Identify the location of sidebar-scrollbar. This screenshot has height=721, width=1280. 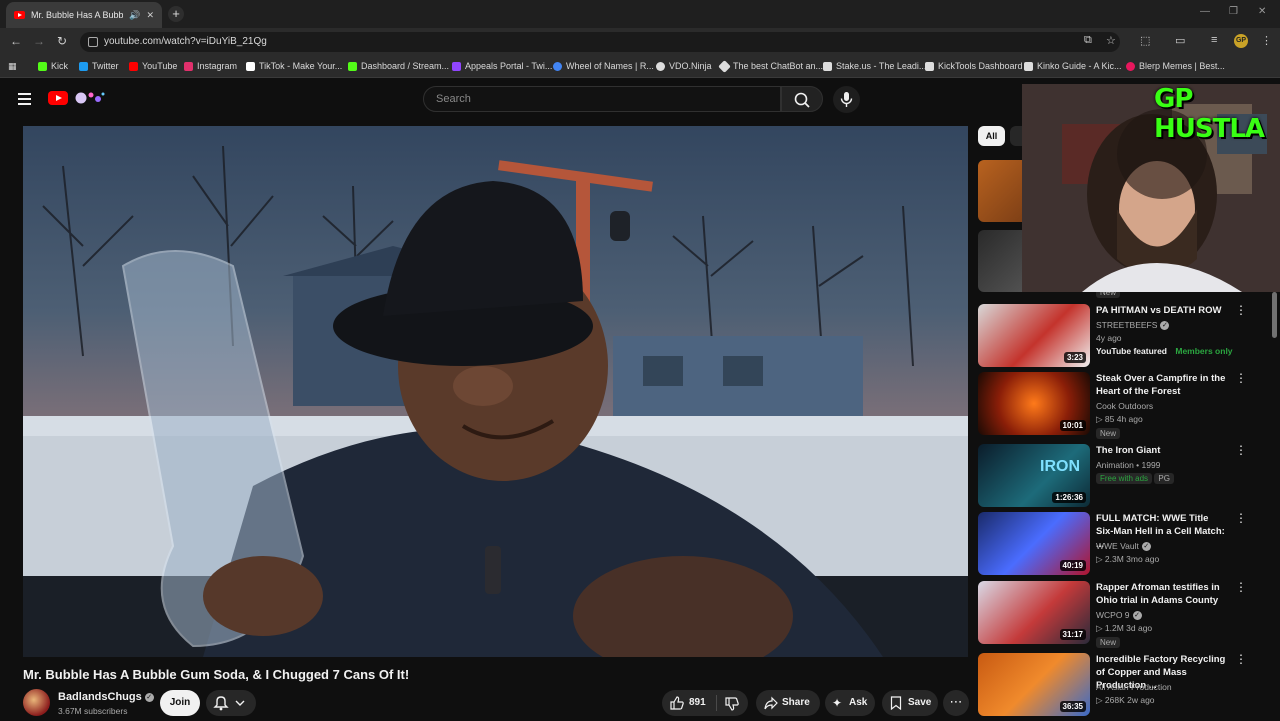
(1274, 315).